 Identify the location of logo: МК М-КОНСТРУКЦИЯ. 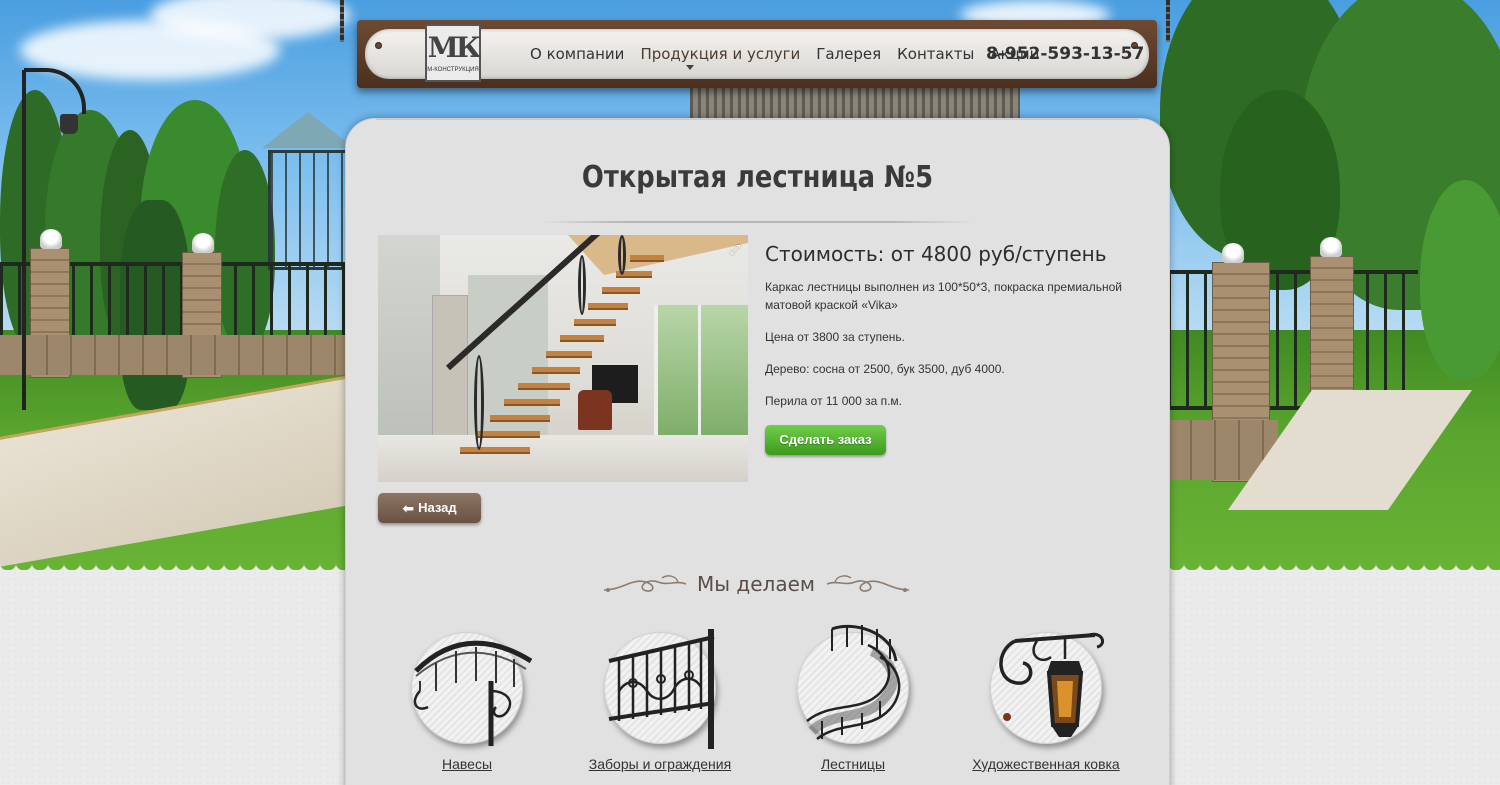
(453, 53).